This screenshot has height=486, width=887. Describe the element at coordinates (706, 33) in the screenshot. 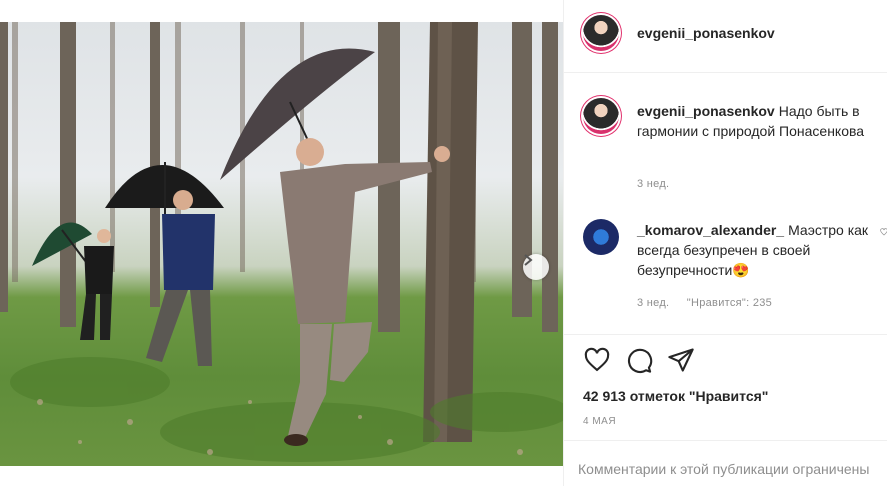

I see `author-username: evgenii_ponasenkov` at that location.